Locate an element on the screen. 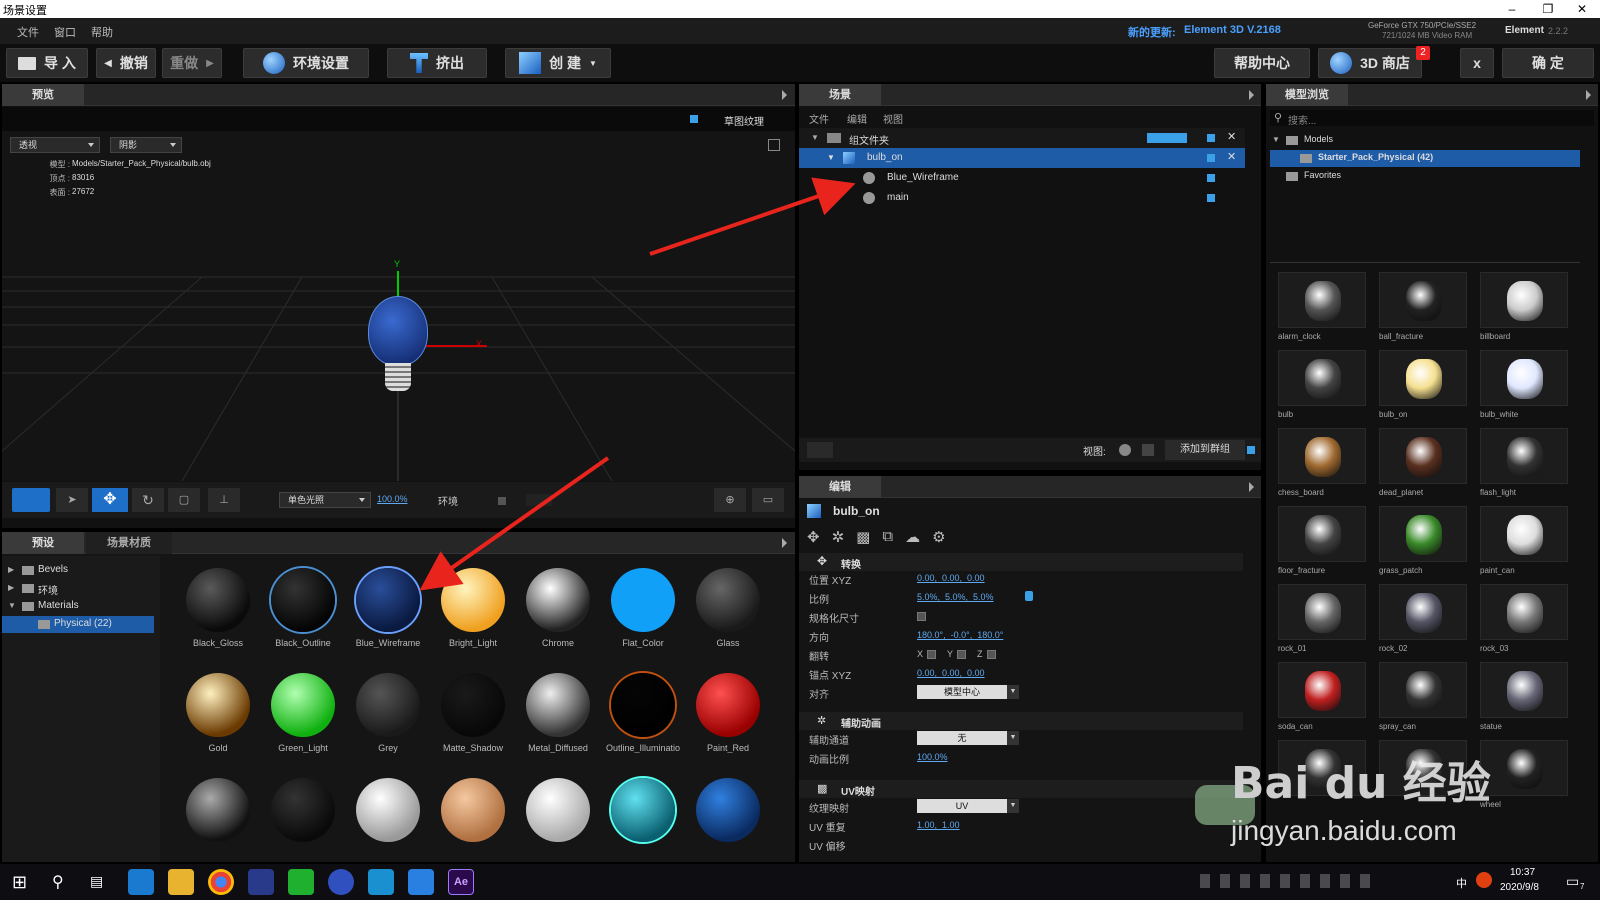 Image resolution: width=1600 pixels, height=900 pixels. tray-icons is located at coordinates (1285, 881).